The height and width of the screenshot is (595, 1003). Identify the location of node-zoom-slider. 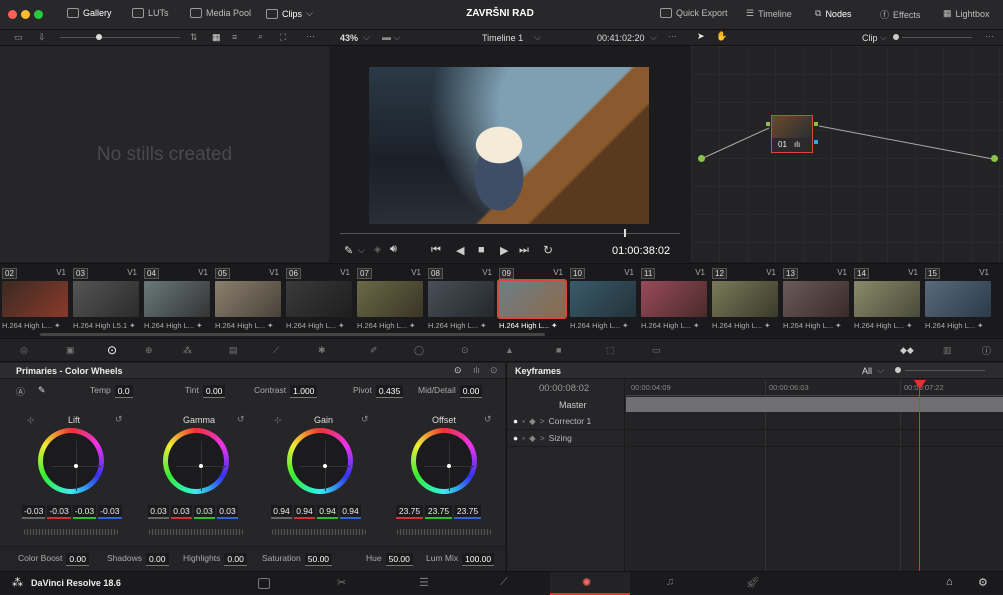
(937, 37).